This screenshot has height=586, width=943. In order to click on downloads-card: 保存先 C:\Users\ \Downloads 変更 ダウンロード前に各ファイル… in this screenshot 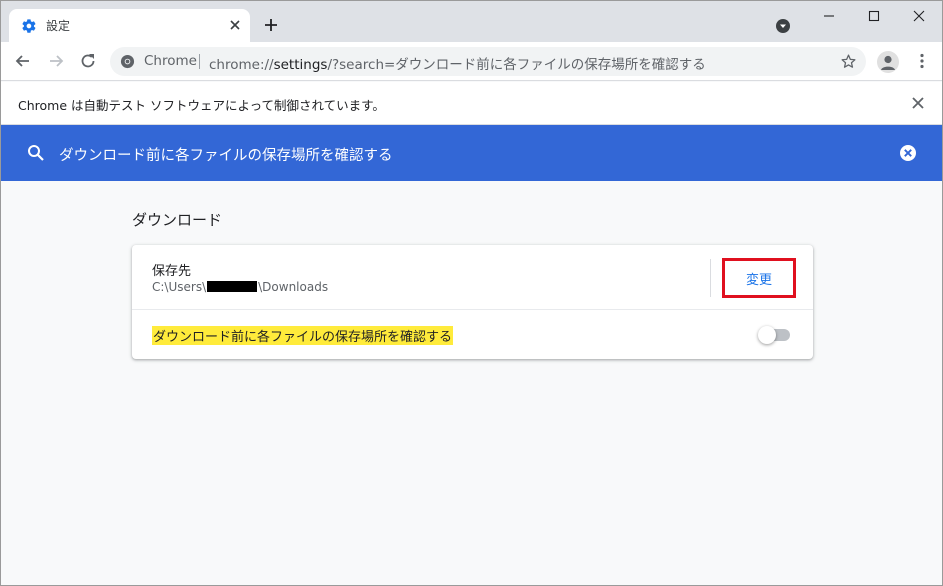, I will do `click(472, 302)`.